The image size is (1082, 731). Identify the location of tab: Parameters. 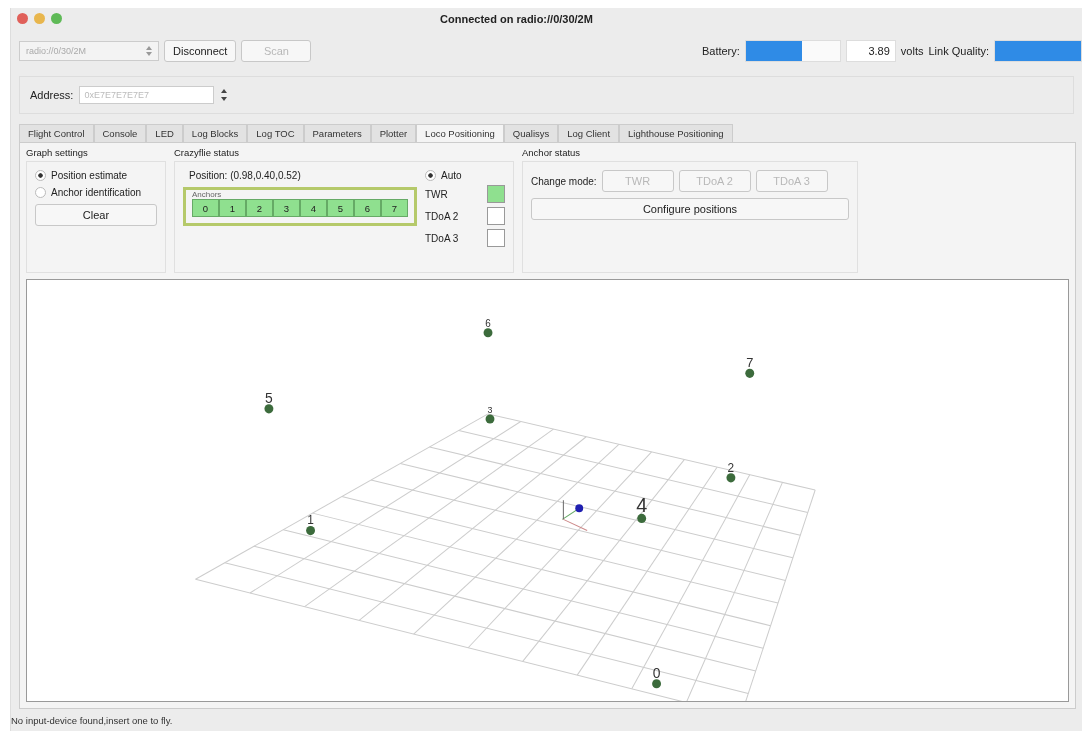
(337, 133).